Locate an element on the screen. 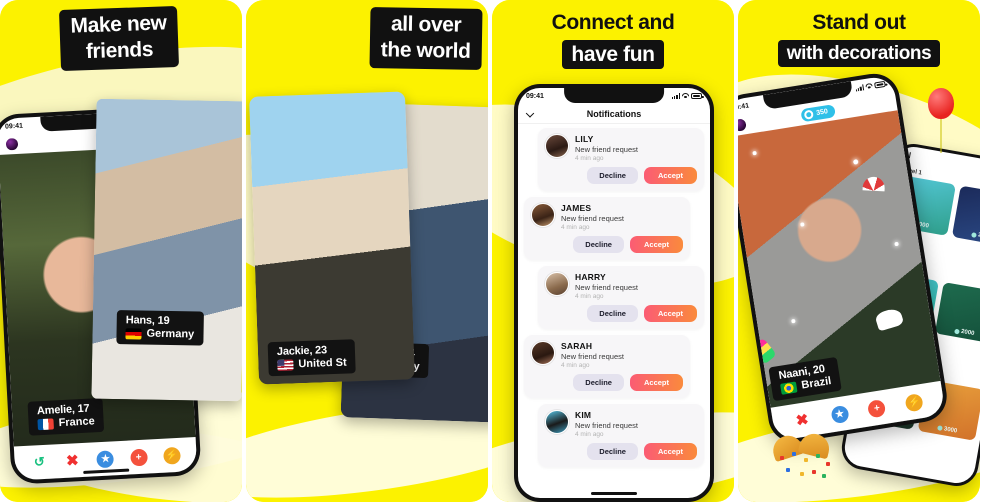 The width and height of the screenshot is (983, 502). united-states-flag-icon is located at coordinates (285, 364).